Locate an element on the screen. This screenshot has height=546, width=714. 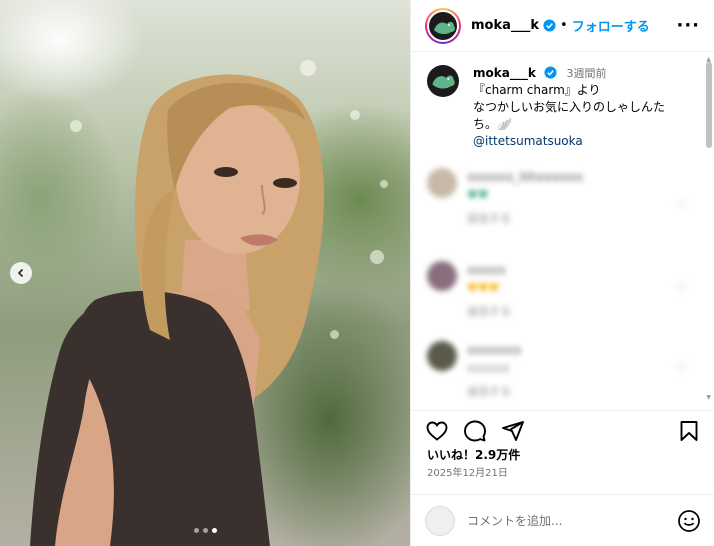
avatar-image is located at coordinates (443, 25).